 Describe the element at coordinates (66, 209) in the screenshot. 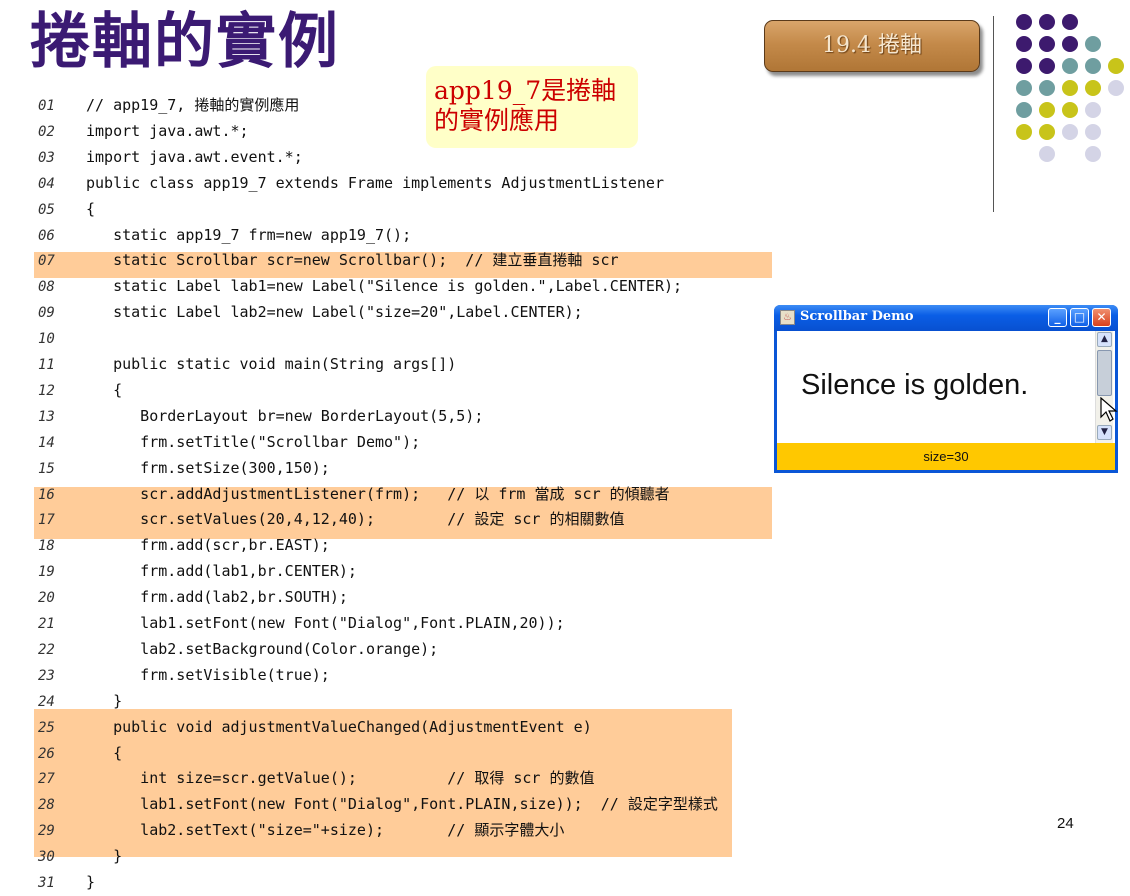

I see `code-line: 05 {` at that location.